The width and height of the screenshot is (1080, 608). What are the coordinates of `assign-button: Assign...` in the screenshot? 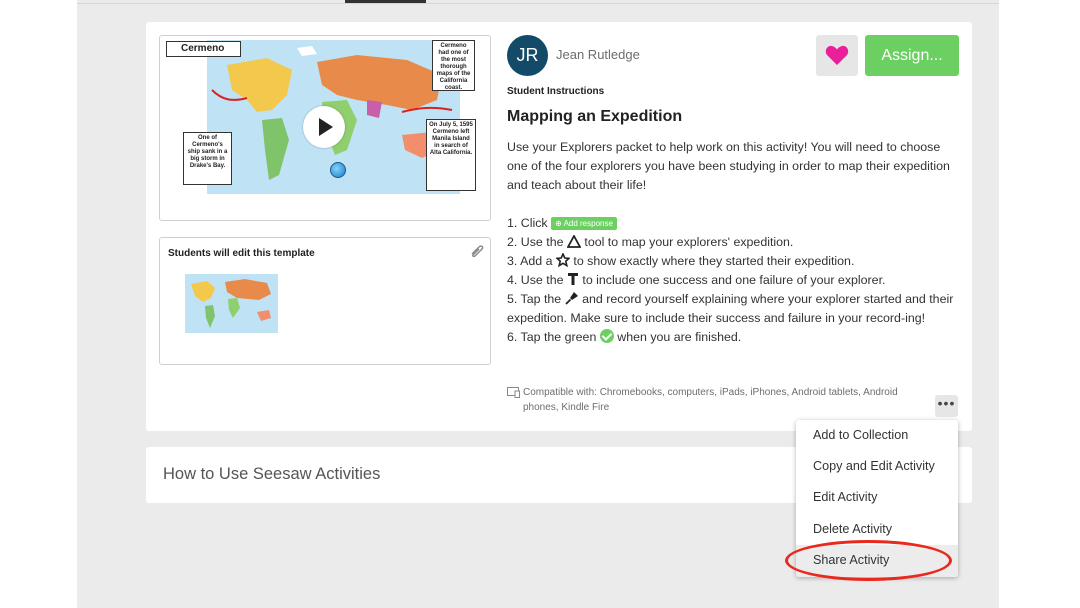 It's located at (912, 55).